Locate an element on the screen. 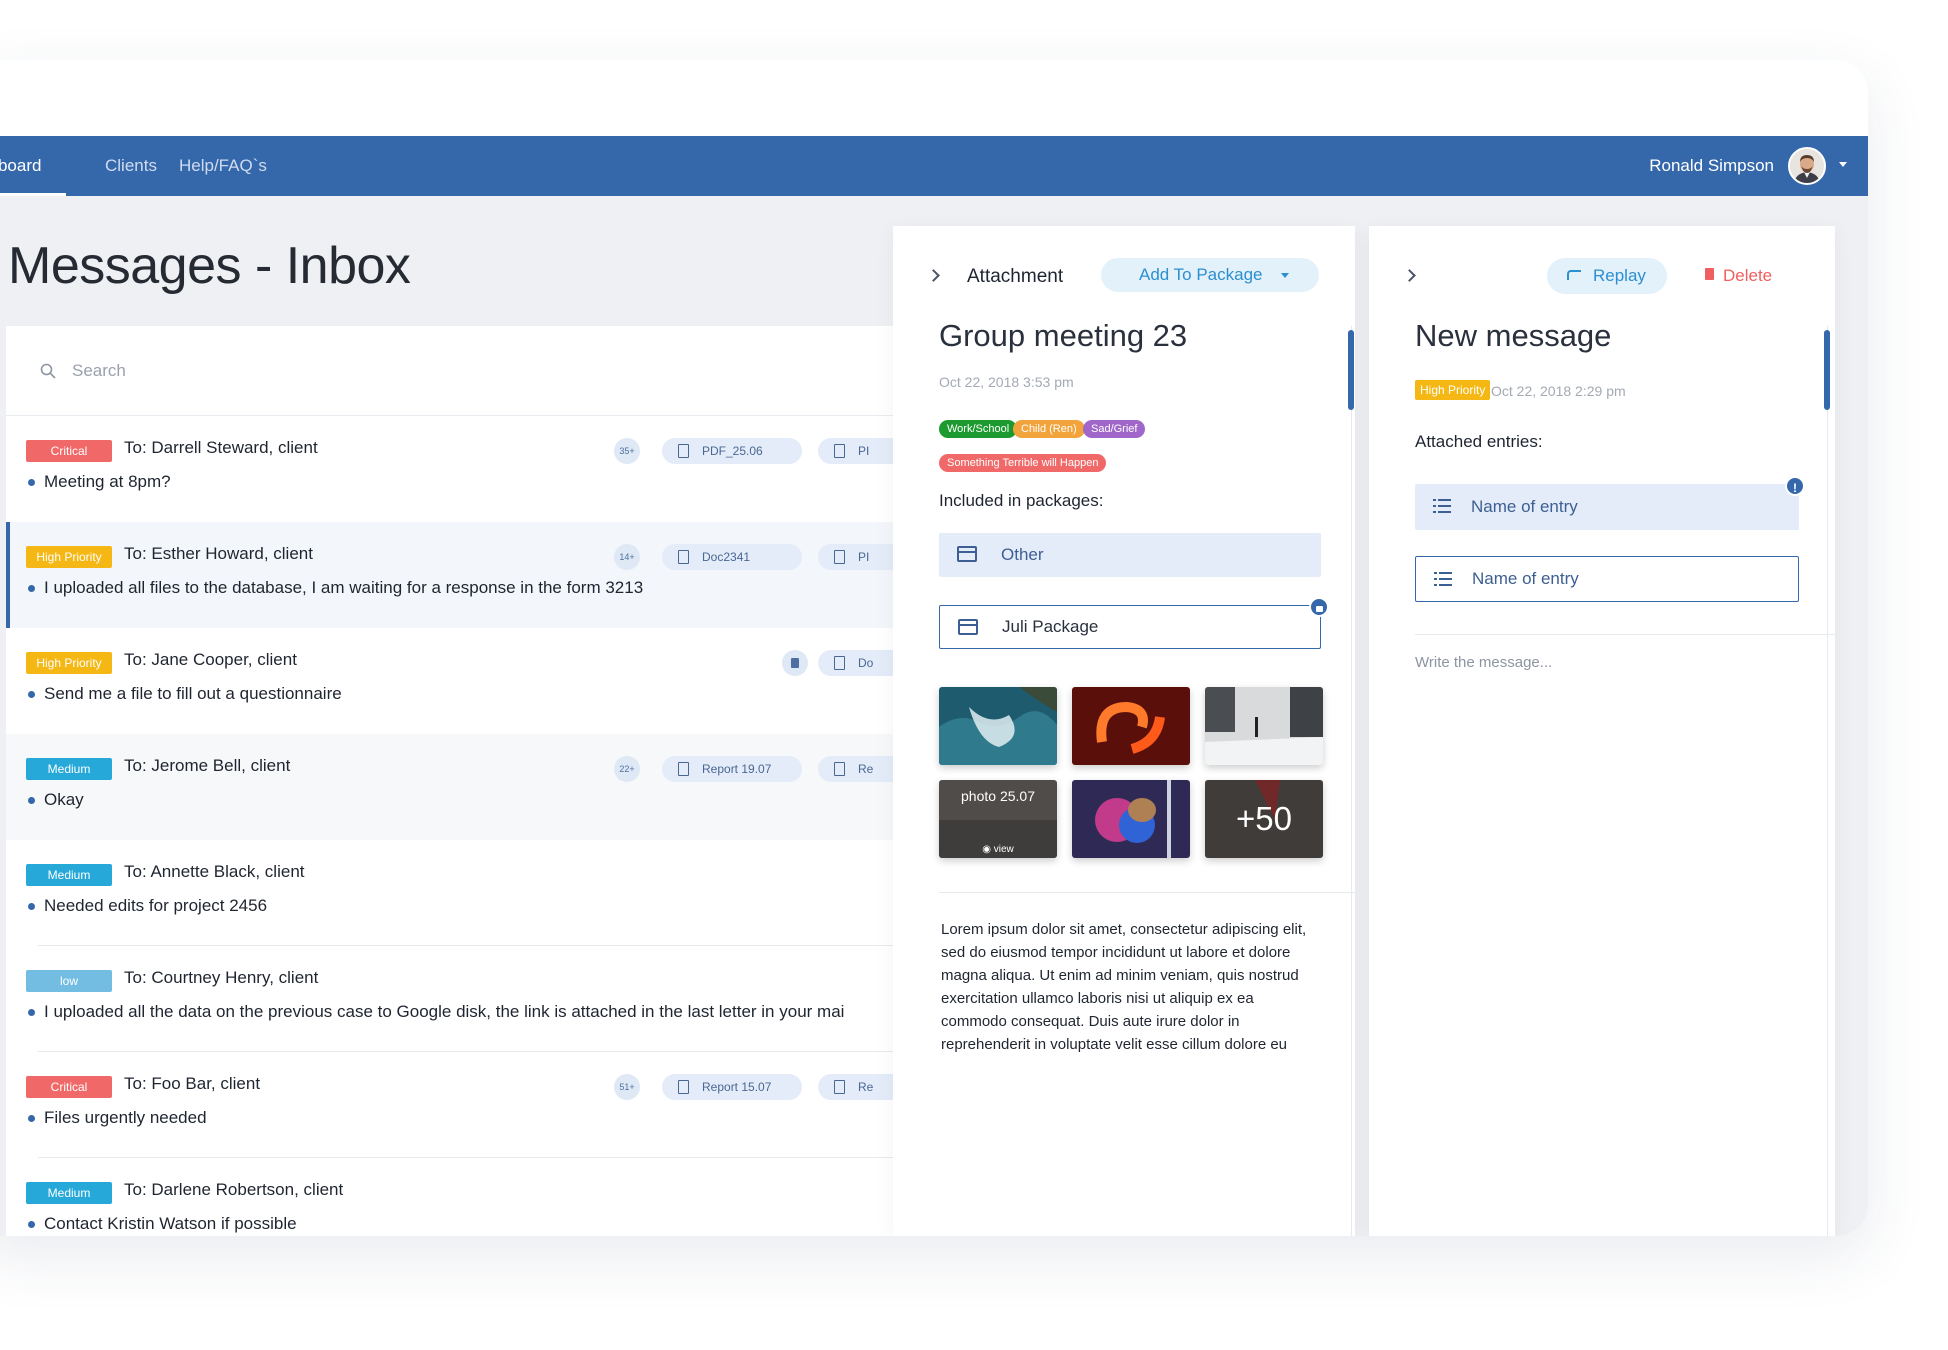 The image size is (1948, 1350). tag-something-terrible: Something Terrible will Happen is located at coordinates (1023, 463).